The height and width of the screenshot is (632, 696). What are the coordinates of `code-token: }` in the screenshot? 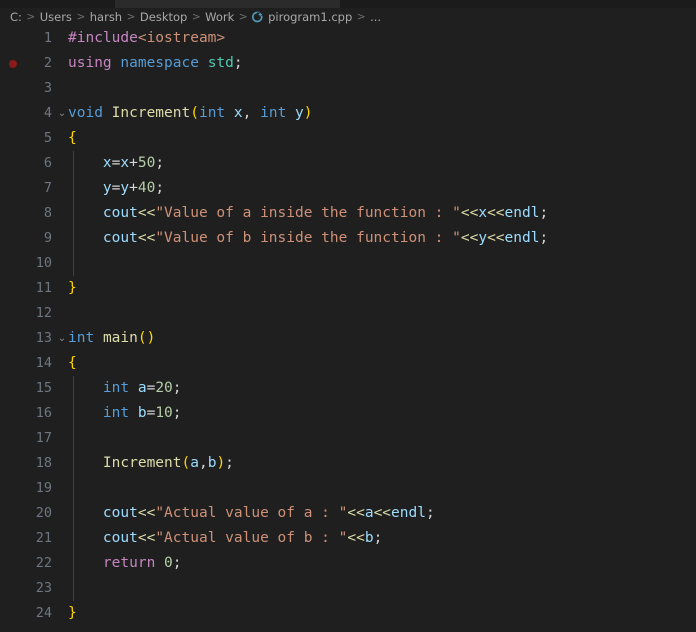 It's located at (72, 288).